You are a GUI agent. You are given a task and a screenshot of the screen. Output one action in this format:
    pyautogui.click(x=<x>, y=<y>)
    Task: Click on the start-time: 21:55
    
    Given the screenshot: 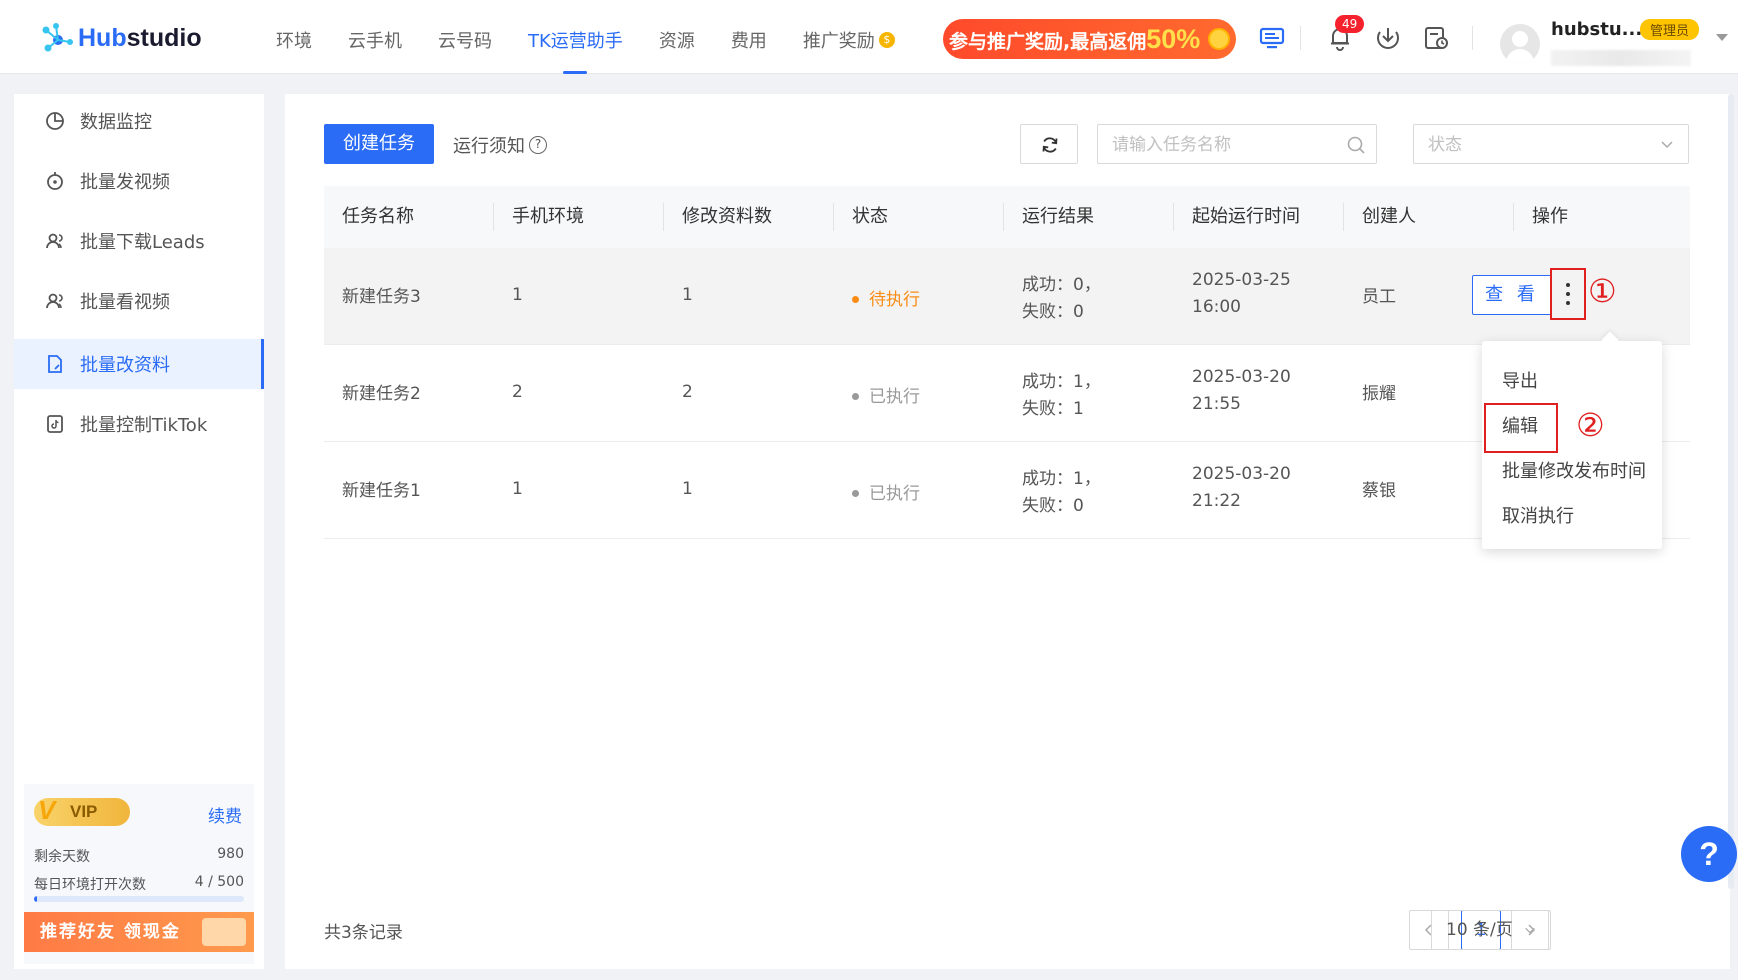 What is the action you would take?
    pyautogui.click(x=1216, y=404)
    